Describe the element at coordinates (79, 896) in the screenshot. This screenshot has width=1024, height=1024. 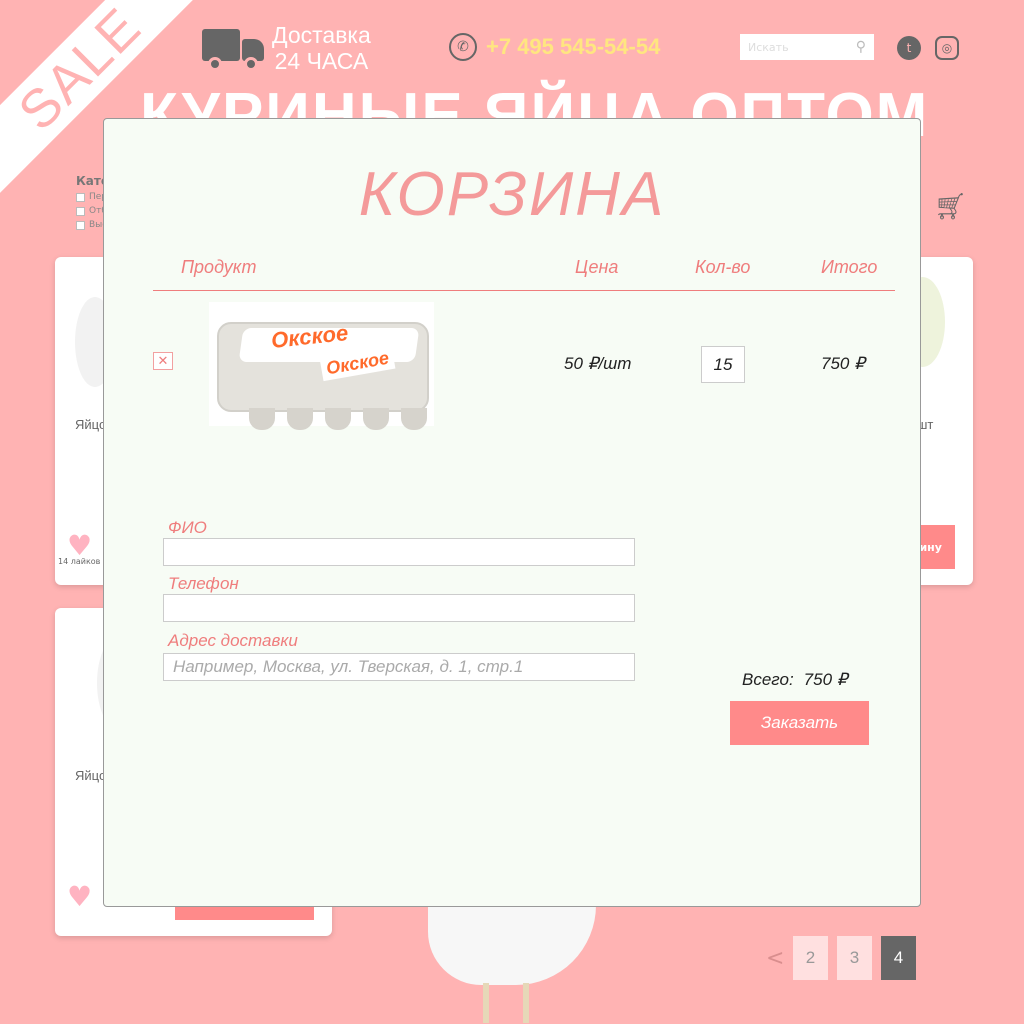
I see `like-icon: ♥` at that location.